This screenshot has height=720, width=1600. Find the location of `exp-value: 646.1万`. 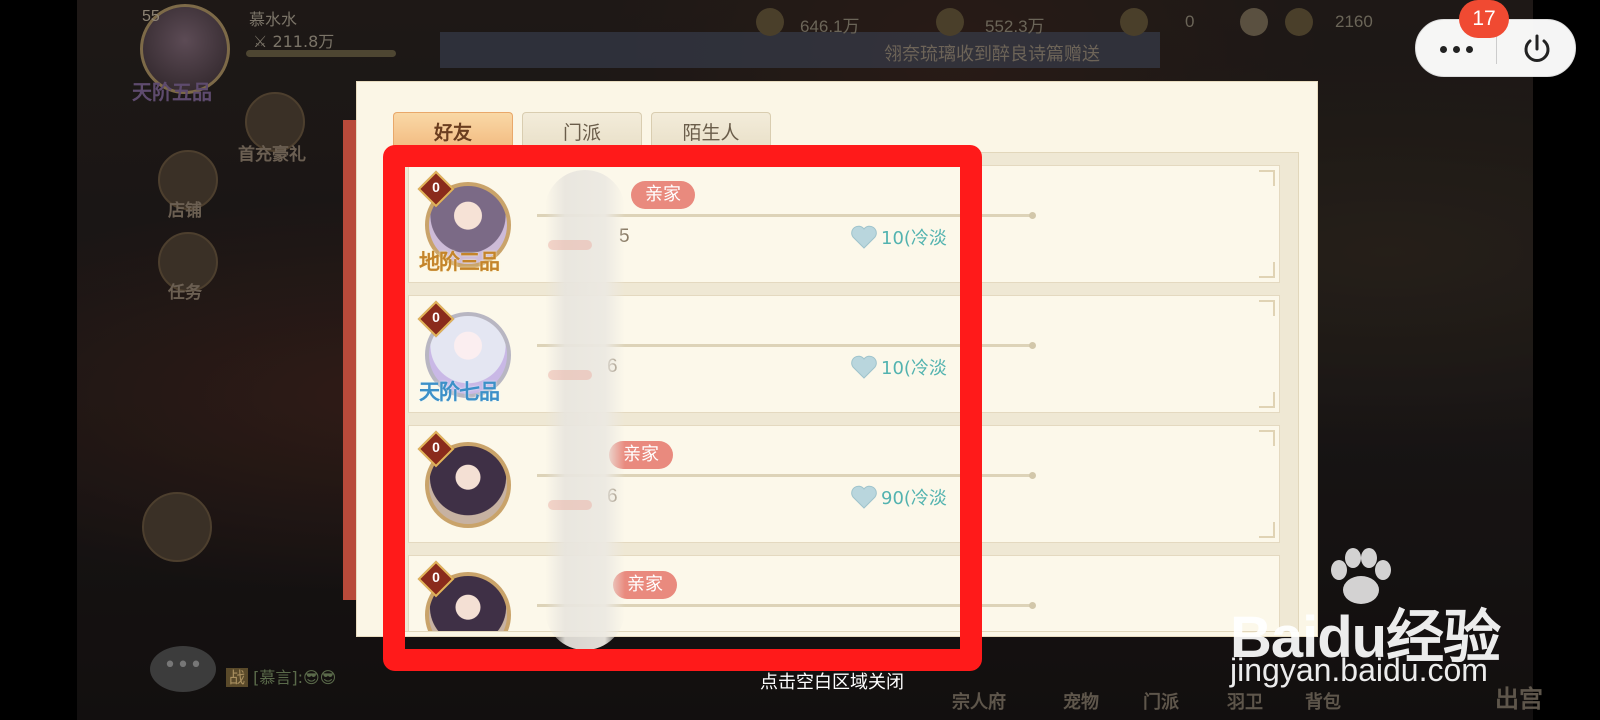

exp-value: 646.1万 is located at coordinates (830, 26).